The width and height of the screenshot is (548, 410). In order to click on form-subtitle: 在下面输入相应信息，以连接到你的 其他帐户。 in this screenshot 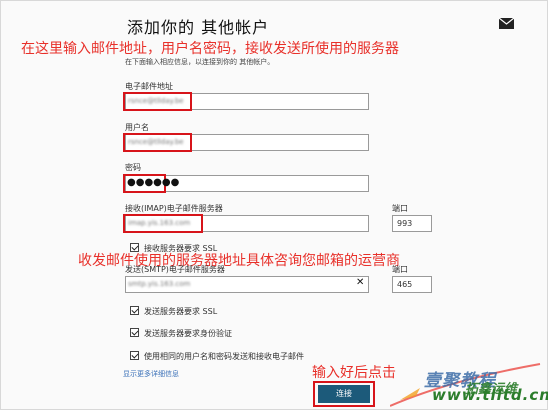, I will do `click(200, 62)`.